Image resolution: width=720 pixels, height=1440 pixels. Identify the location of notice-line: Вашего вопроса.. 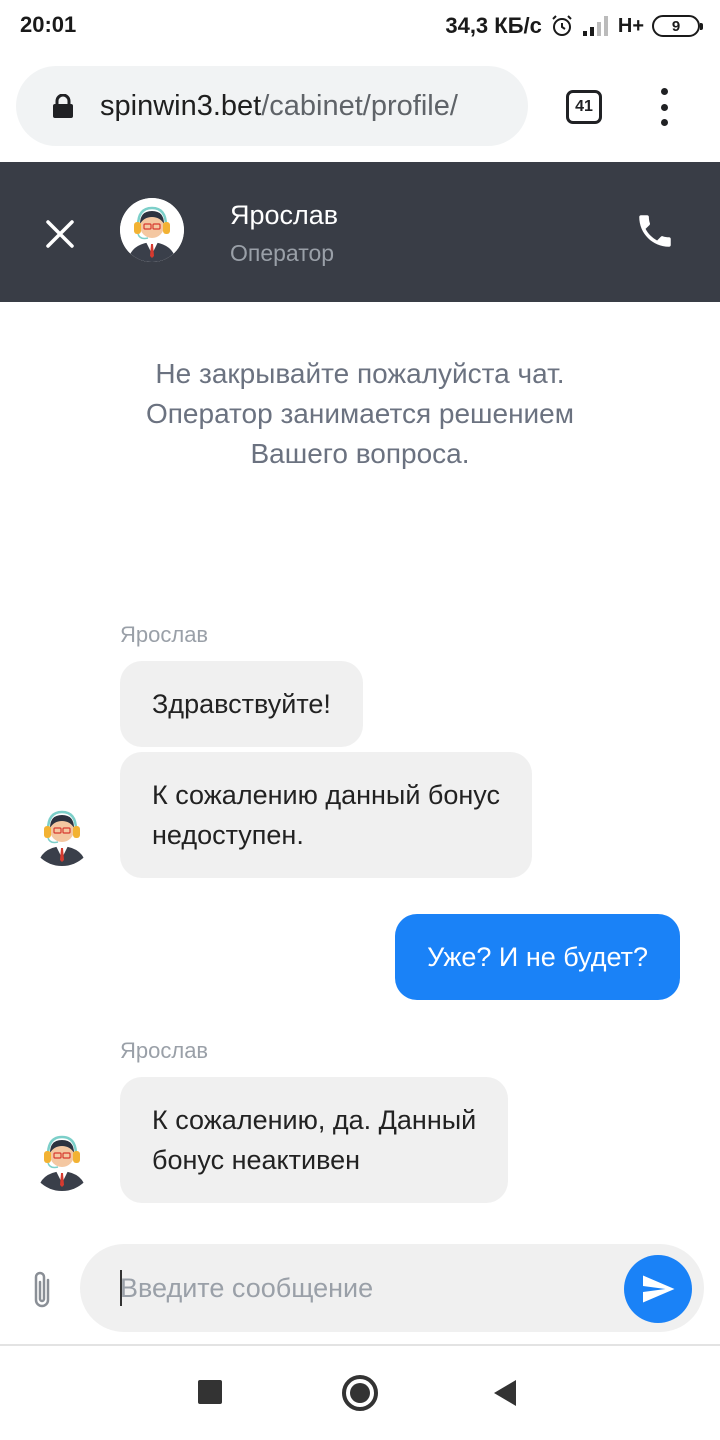
(360, 453).